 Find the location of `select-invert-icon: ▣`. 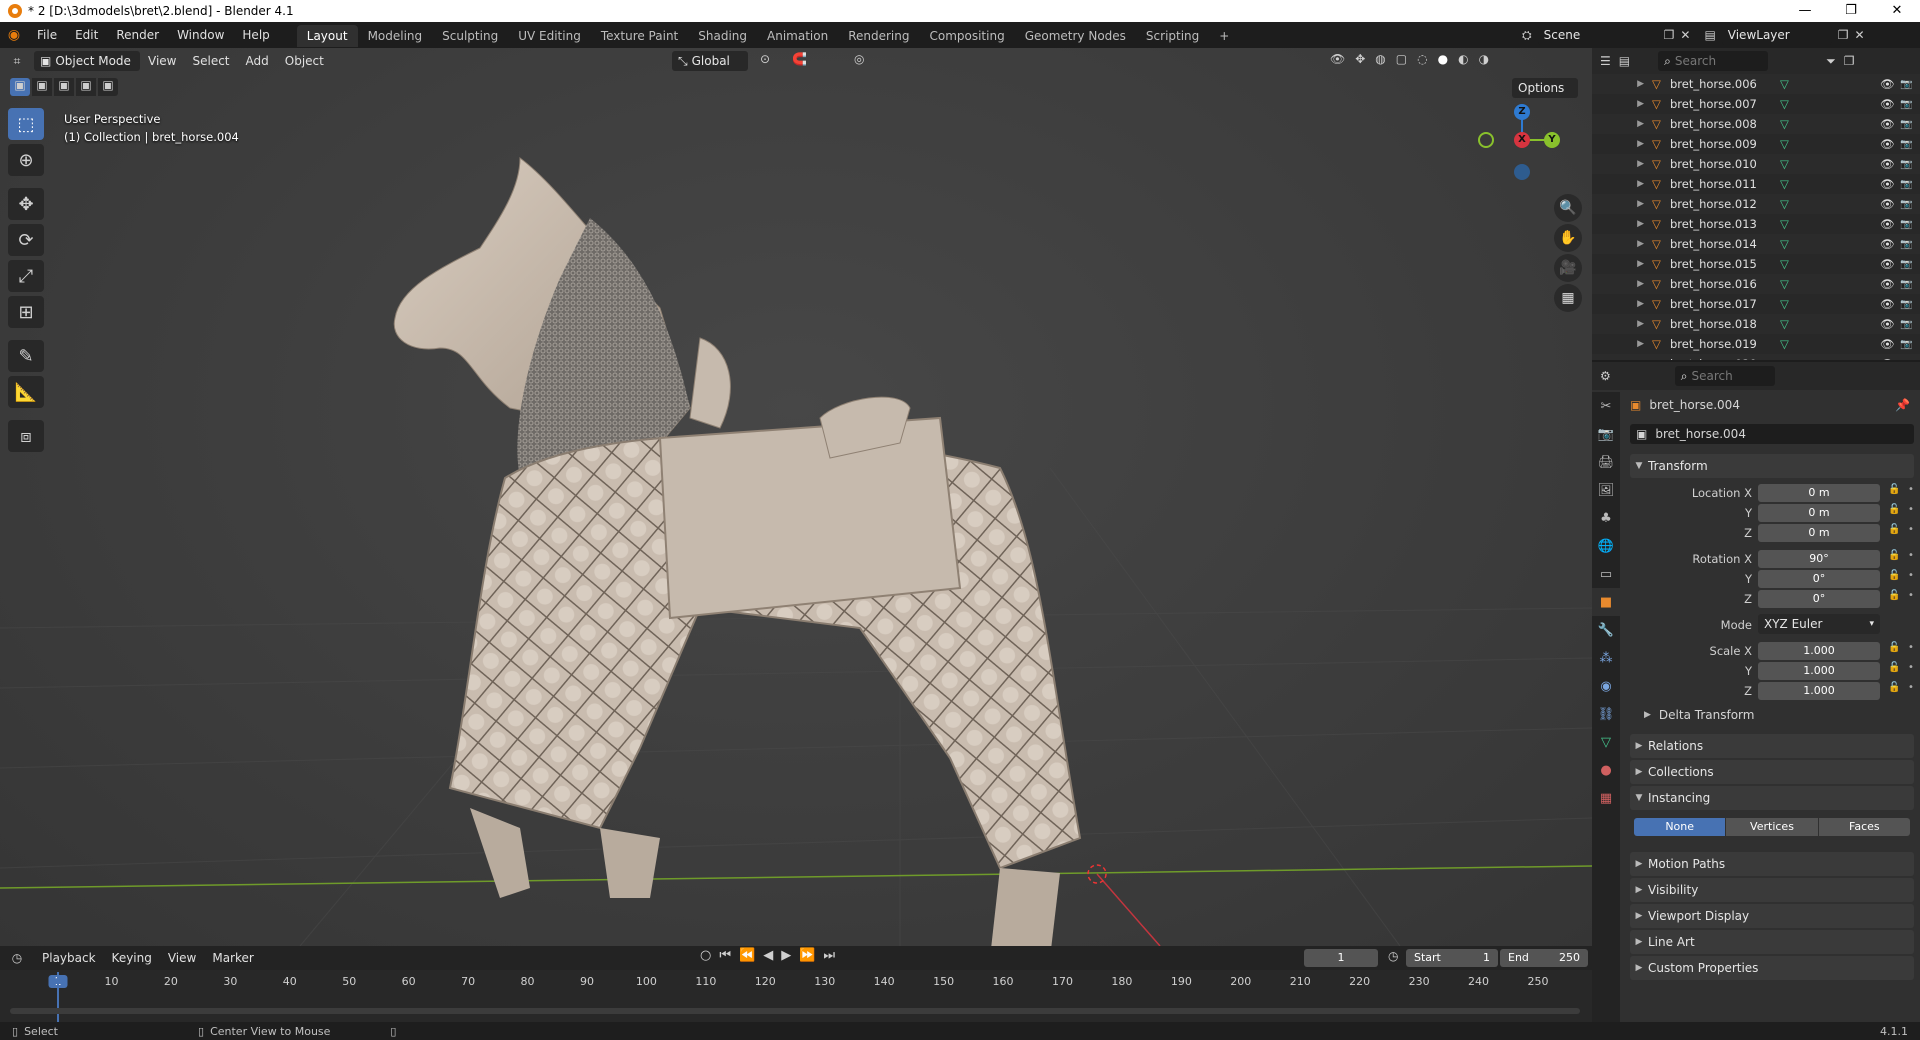

select-invert-icon: ▣ is located at coordinates (86, 87).